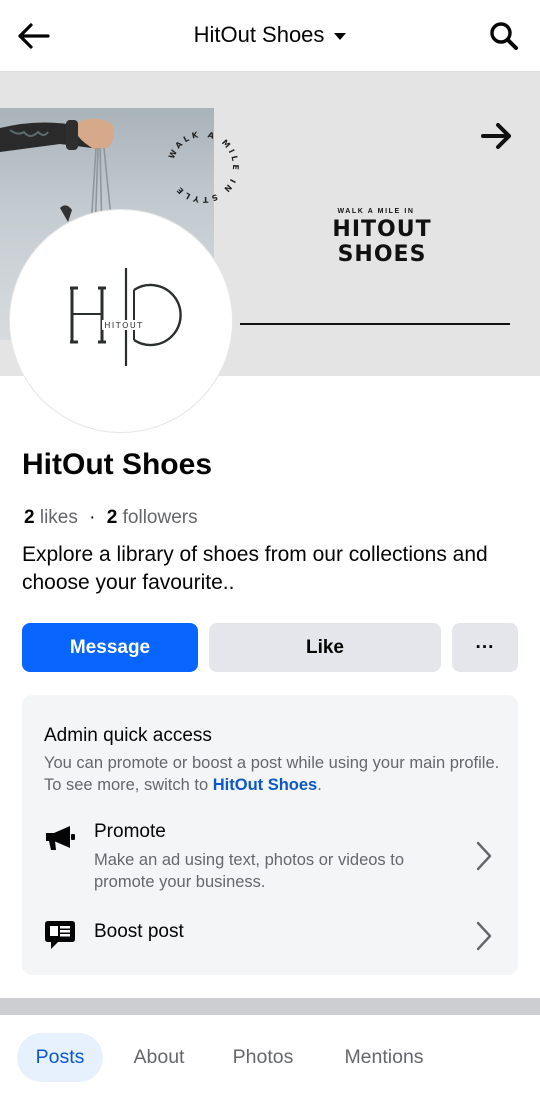 Image resolution: width=540 pixels, height=1096 pixels. I want to click on tab-mentions: Mentions, so click(384, 1057).